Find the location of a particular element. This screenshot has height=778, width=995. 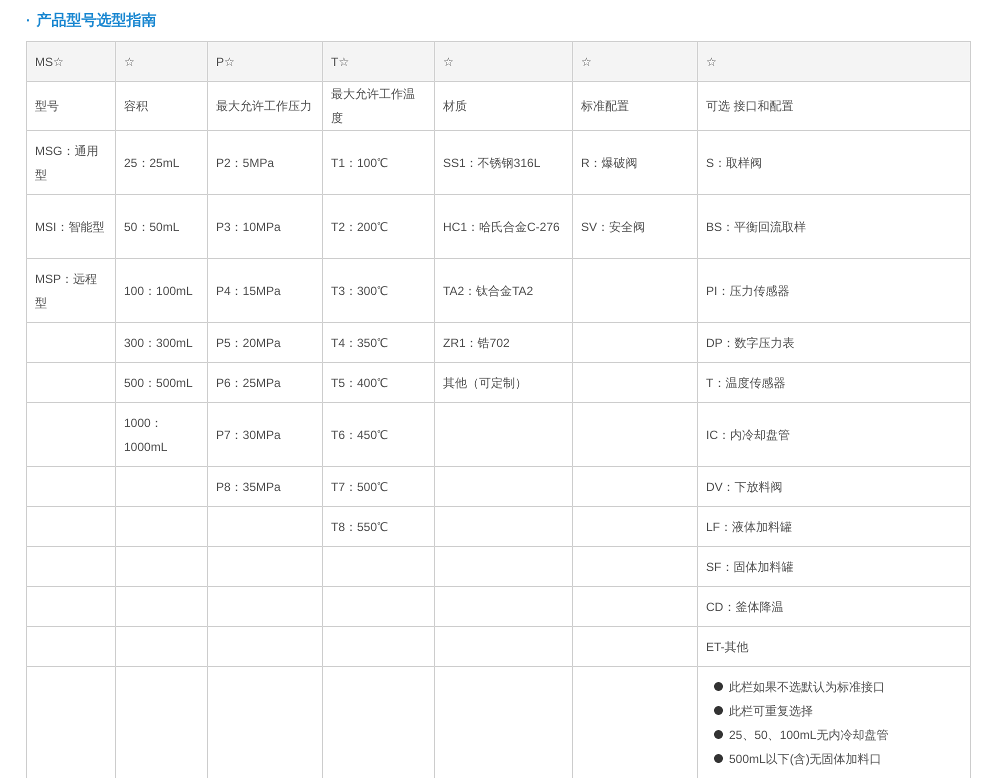

note-text: 25、50、100mL无内冷却盘管 is located at coordinates (808, 735).